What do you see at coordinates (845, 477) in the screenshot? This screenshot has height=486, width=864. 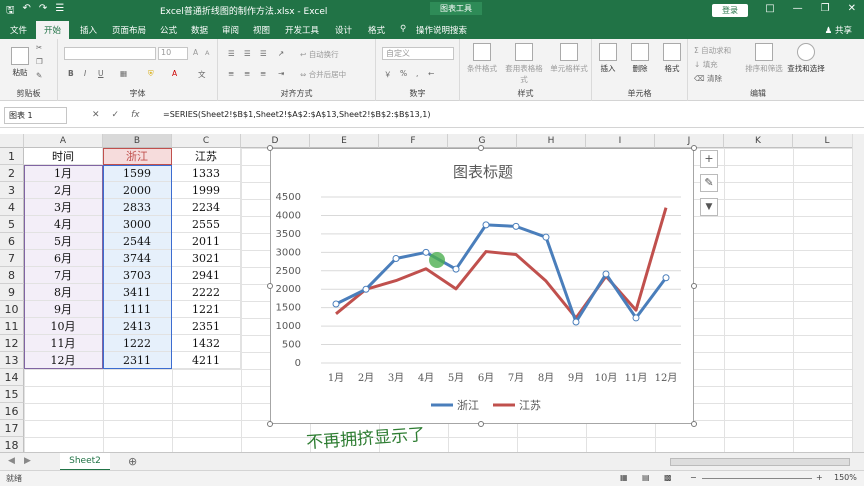 I see `zoom-level: 150%` at bounding box center [845, 477].